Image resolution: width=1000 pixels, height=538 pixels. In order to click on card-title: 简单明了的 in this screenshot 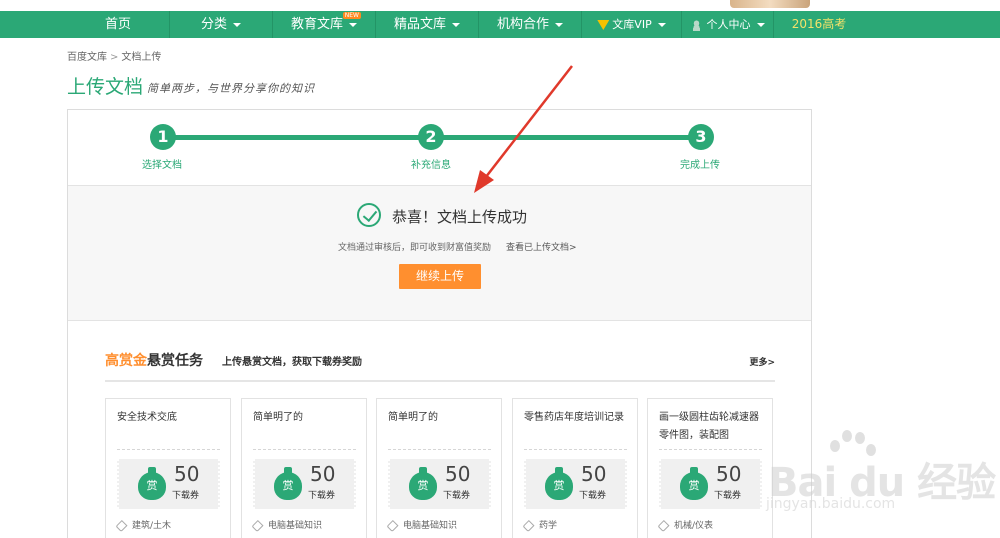, I will do `click(278, 417)`.